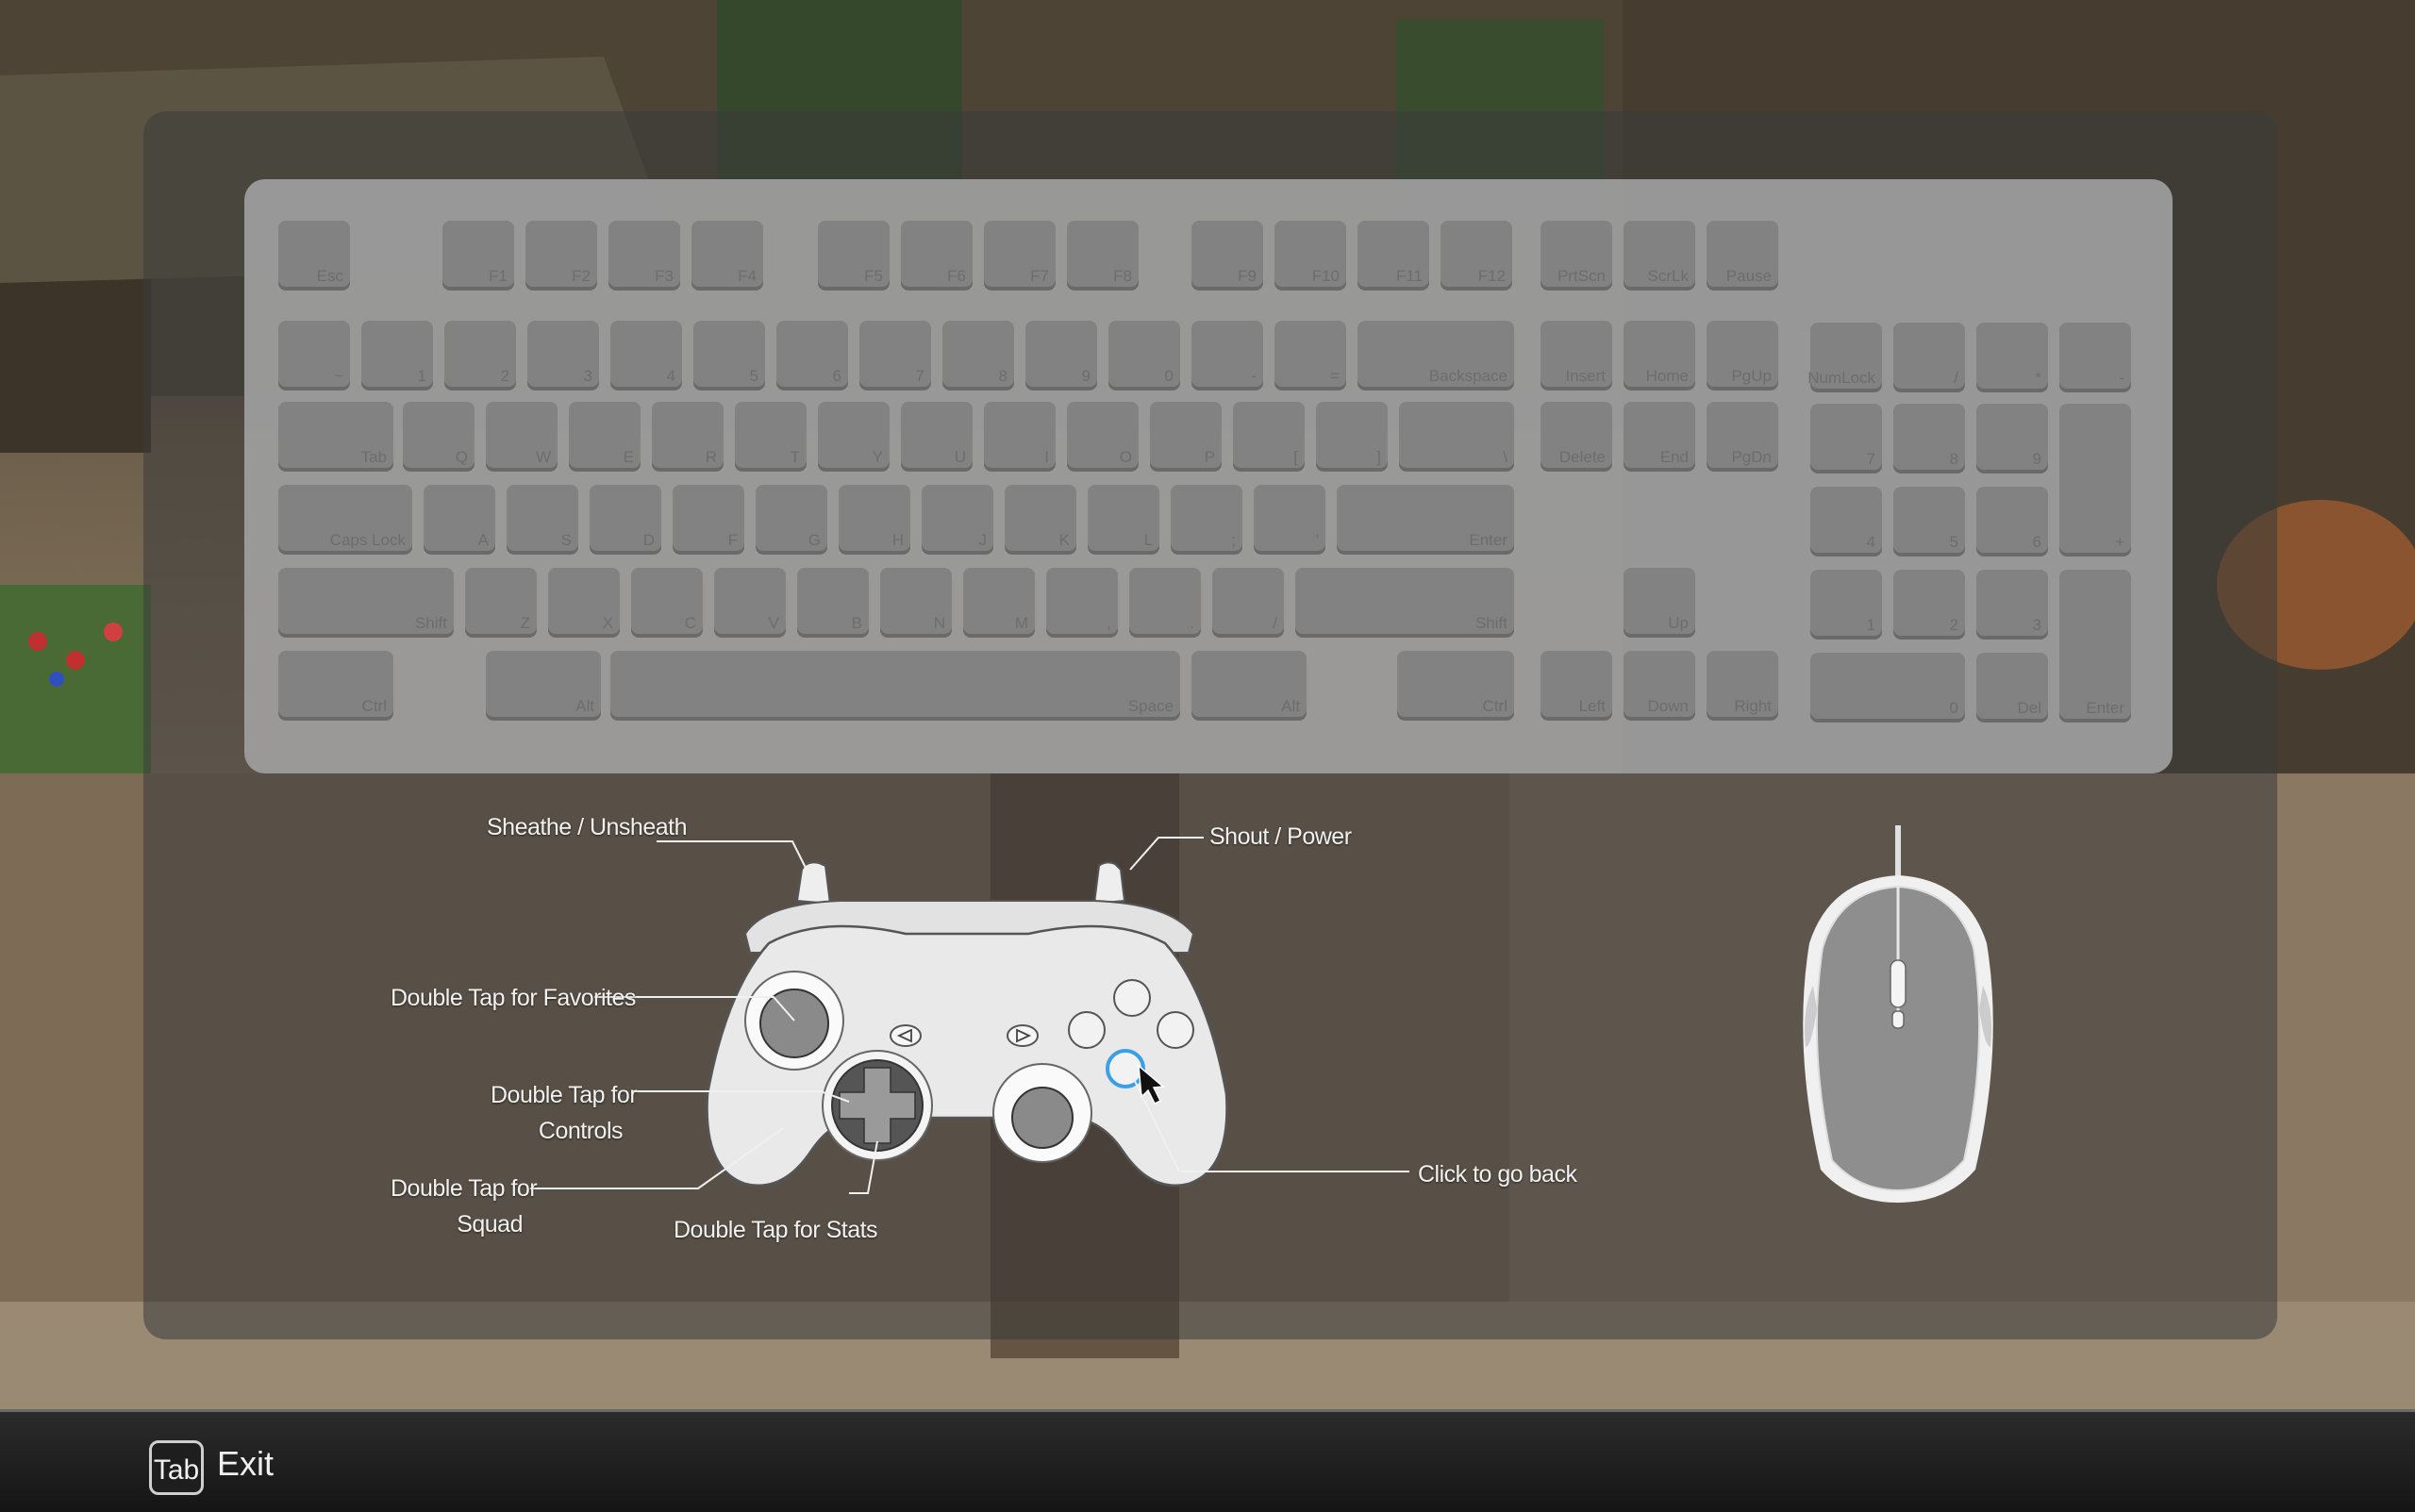  What do you see at coordinates (1898, 983) in the screenshot?
I see `scroll-wheel-icon` at bounding box center [1898, 983].